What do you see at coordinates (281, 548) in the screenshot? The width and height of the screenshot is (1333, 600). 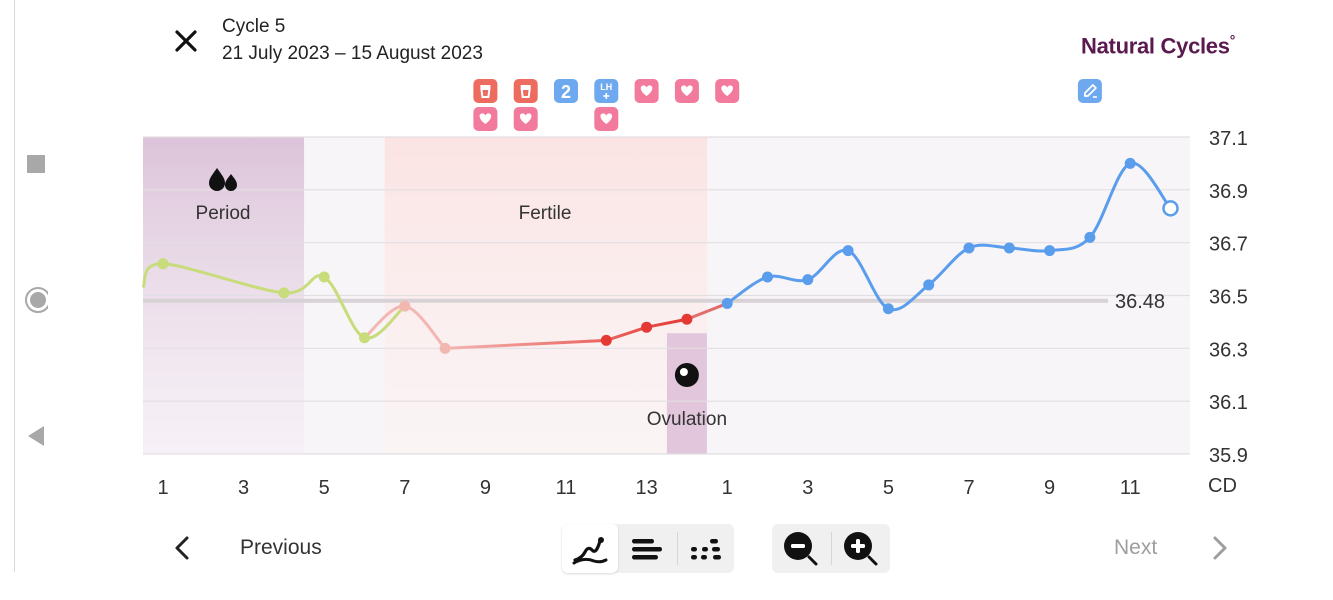 I see `previous-label: Previous` at bounding box center [281, 548].